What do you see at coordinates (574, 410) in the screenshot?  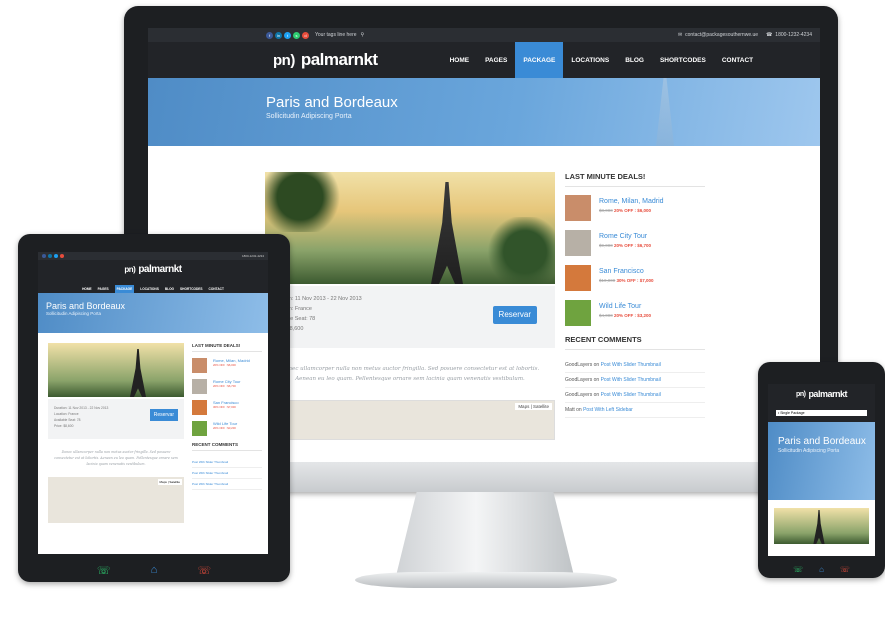 I see `comment-author: Matt on` at bounding box center [574, 410].